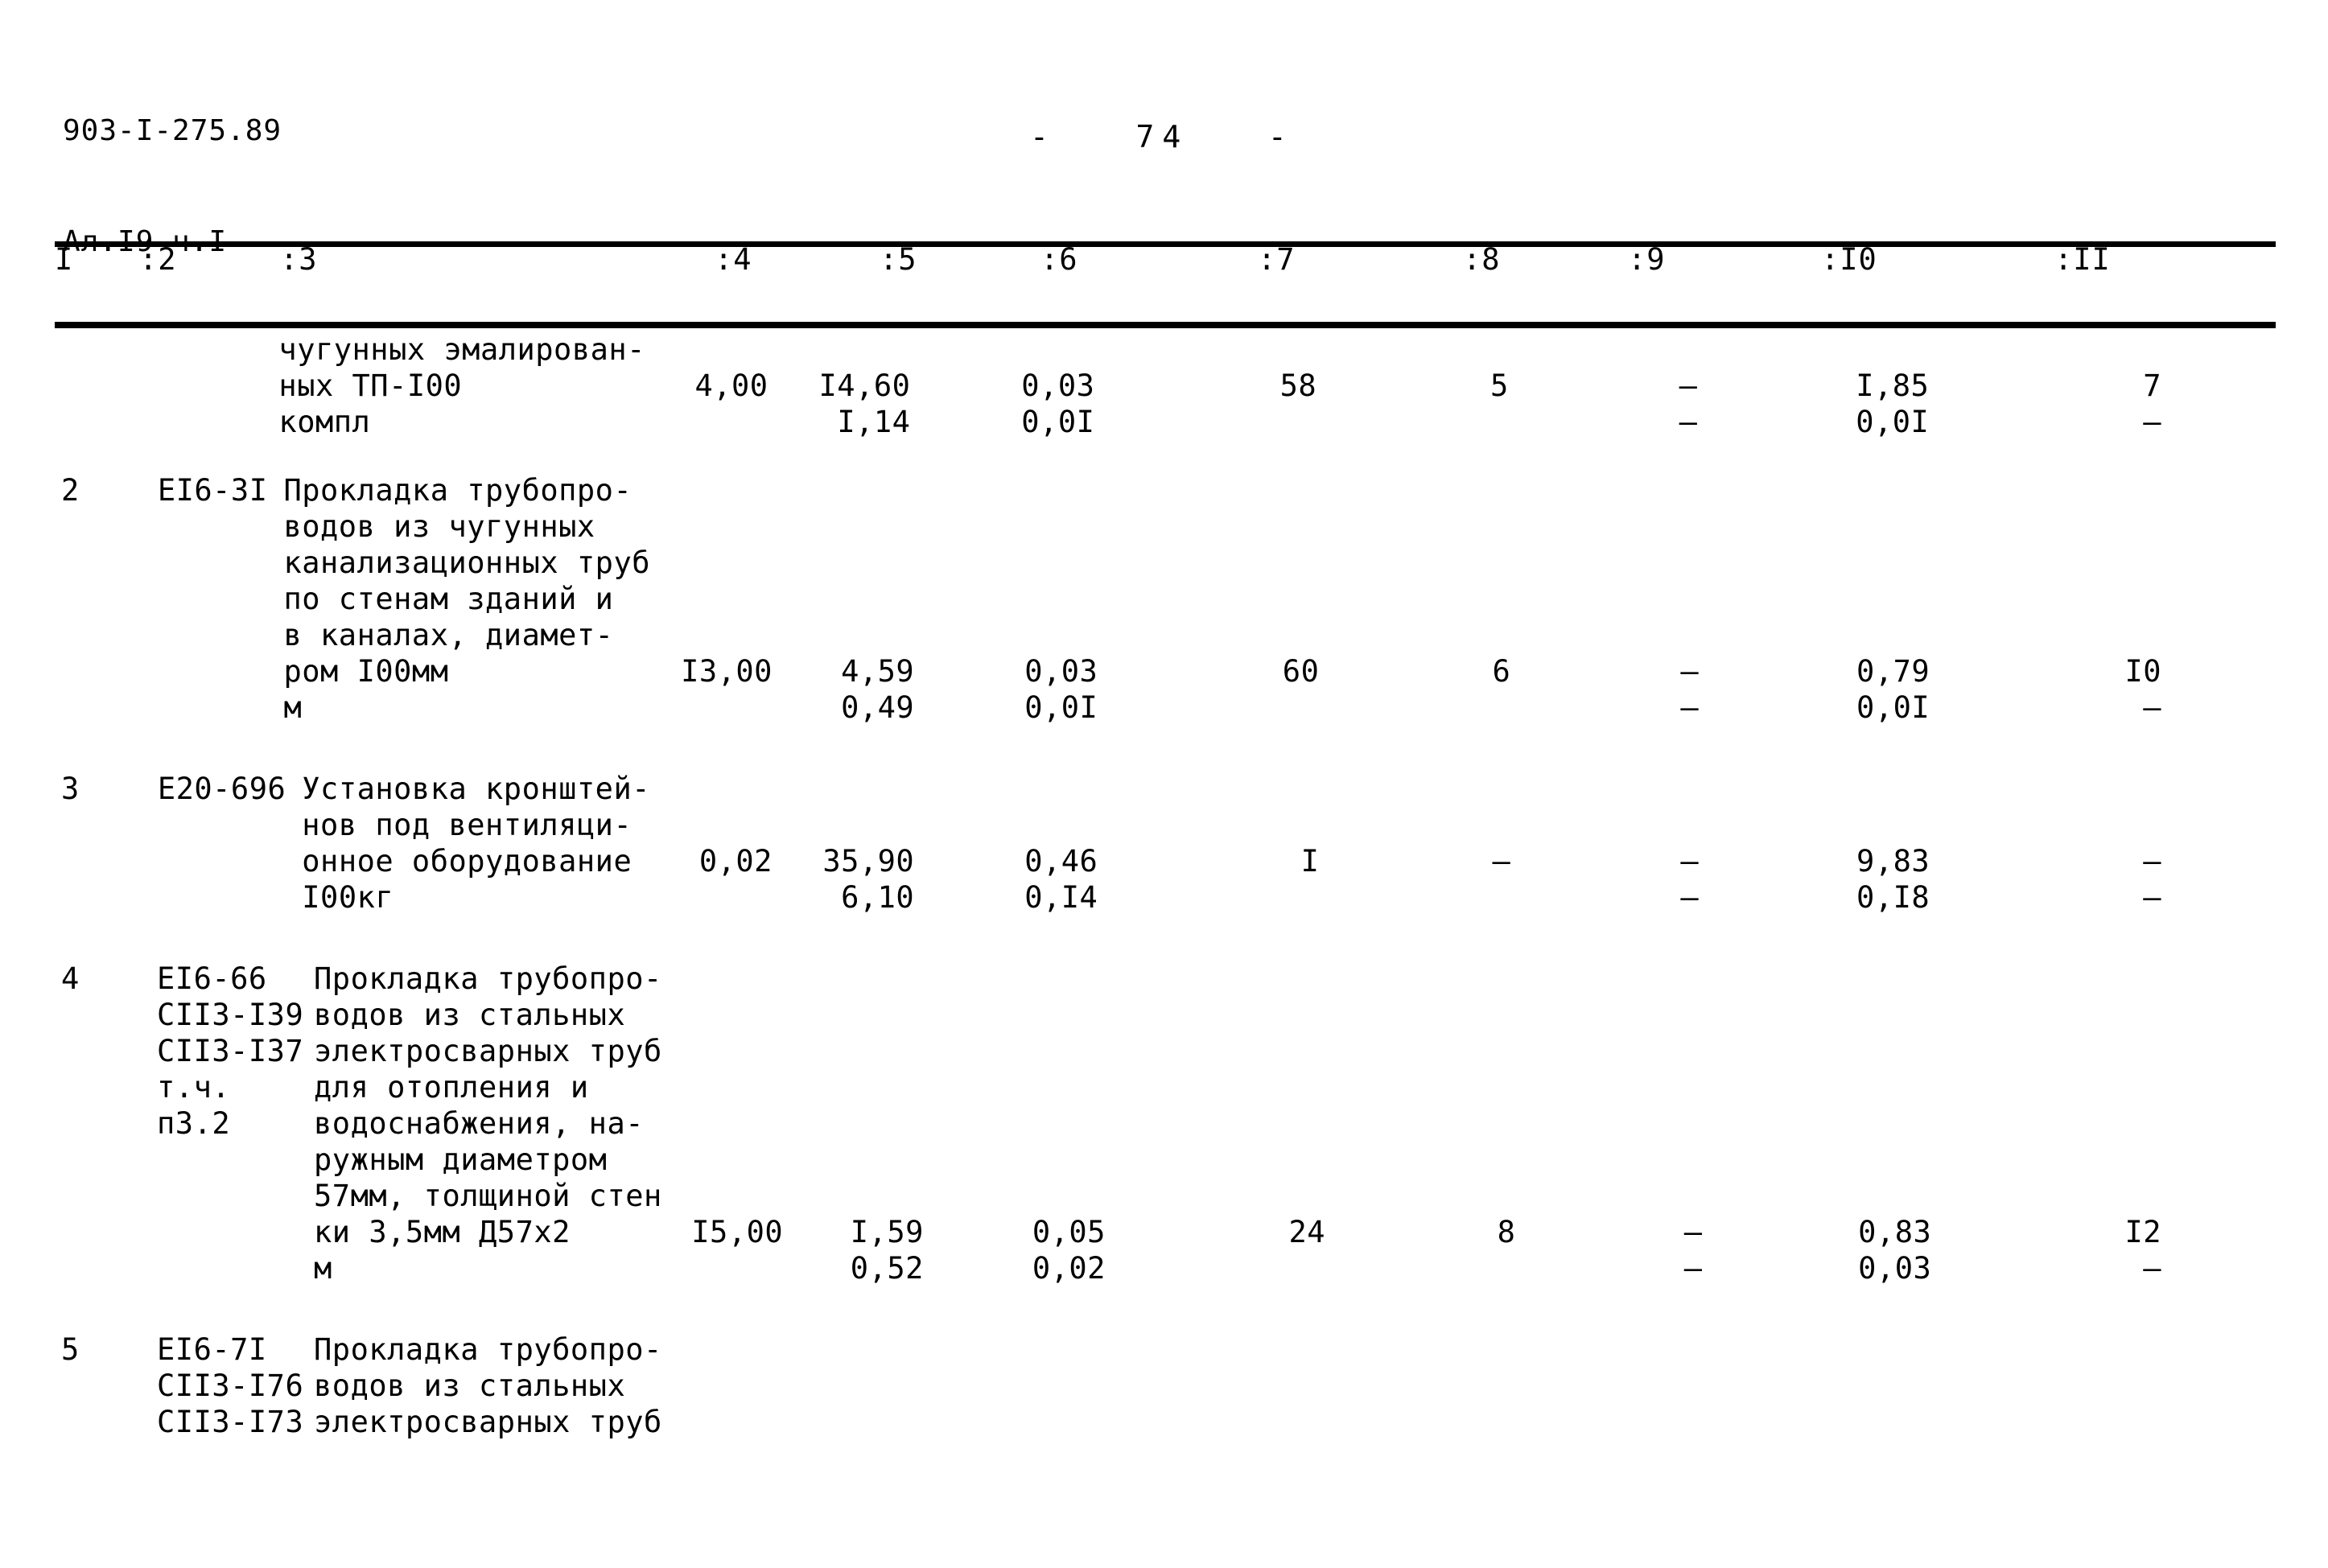 Image resolution: width=2328 pixels, height=1568 pixels. I want to click on column-header-row: I :2 :3 :4 :5 :6 :7 :8 :9 :I0 :II, so click(1166, 281).